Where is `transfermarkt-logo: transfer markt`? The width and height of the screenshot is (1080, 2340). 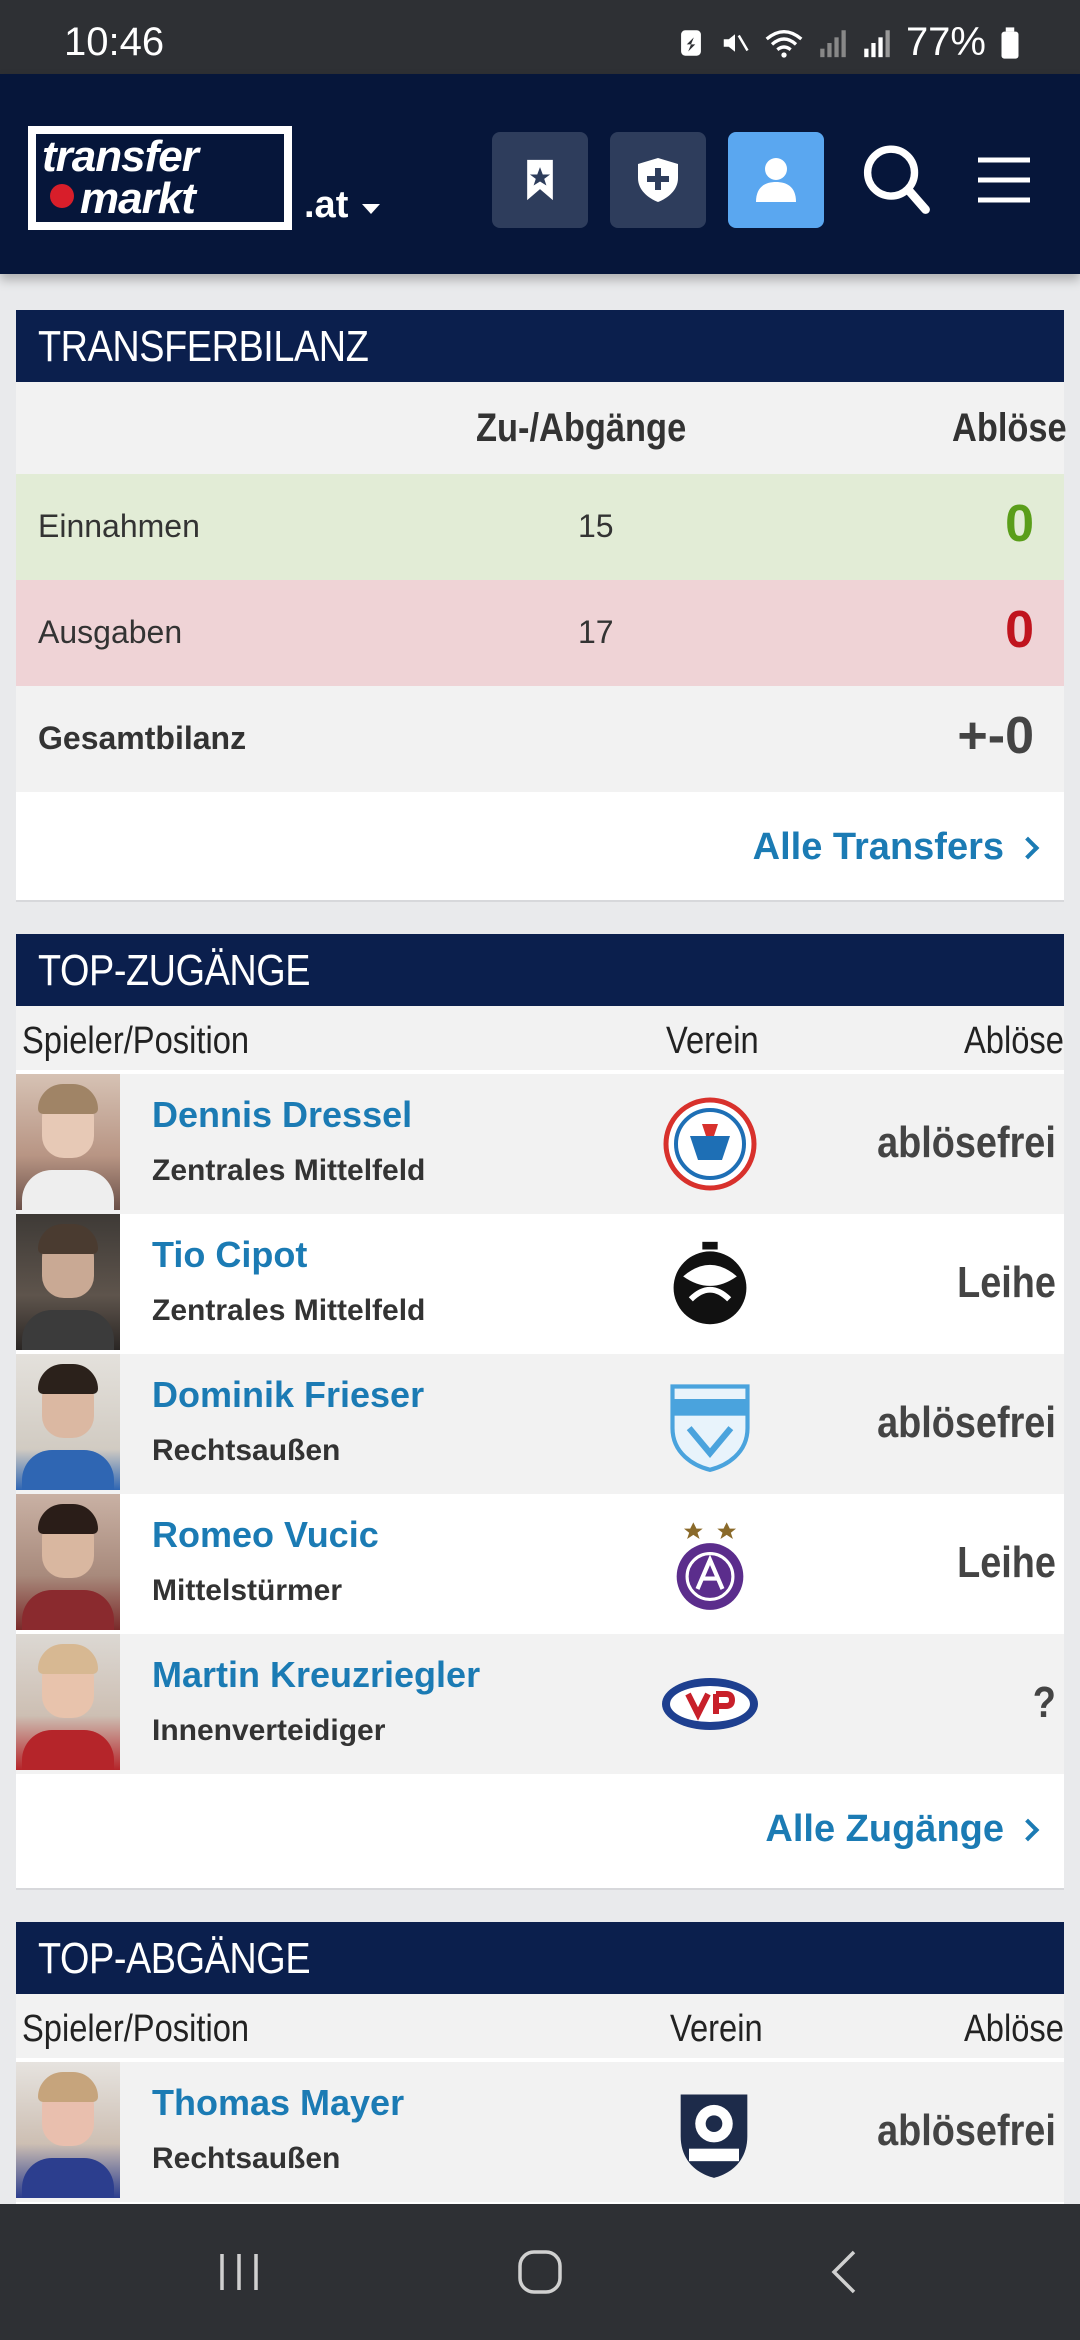 transfermarkt-logo: transfer markt is located at coordinates (160, 178).